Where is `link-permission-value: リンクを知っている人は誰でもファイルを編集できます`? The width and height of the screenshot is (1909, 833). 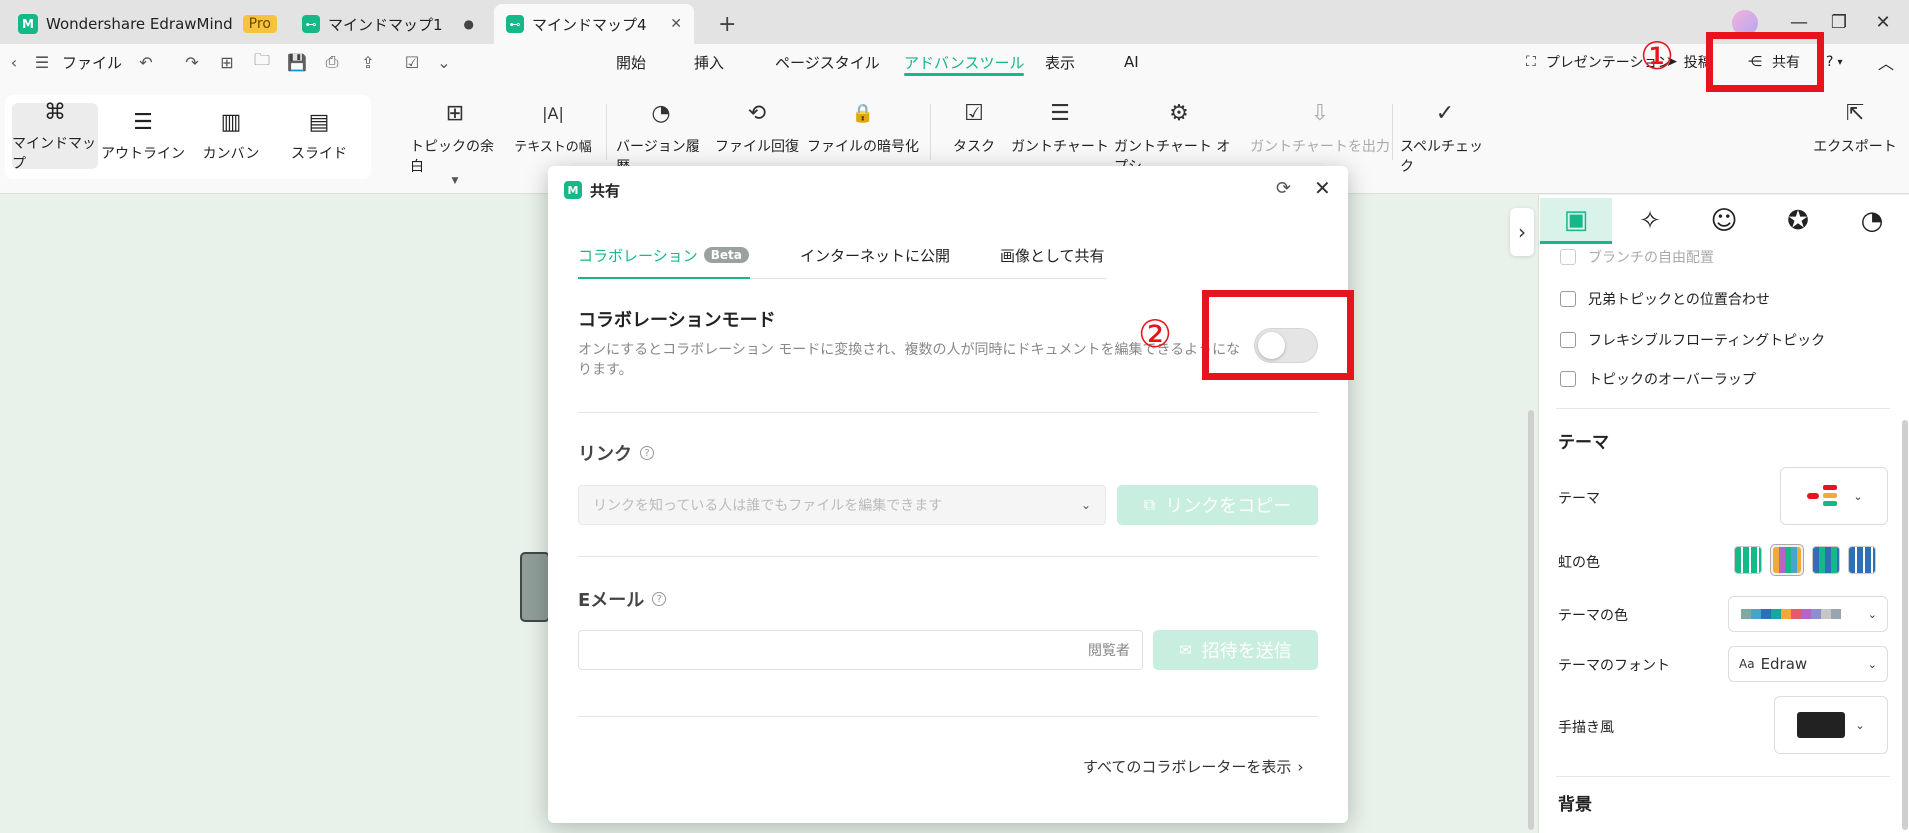
link-permission-value: リンクを知っている人は誰でもファイルを編集できます is located at coordinates (768, 506).